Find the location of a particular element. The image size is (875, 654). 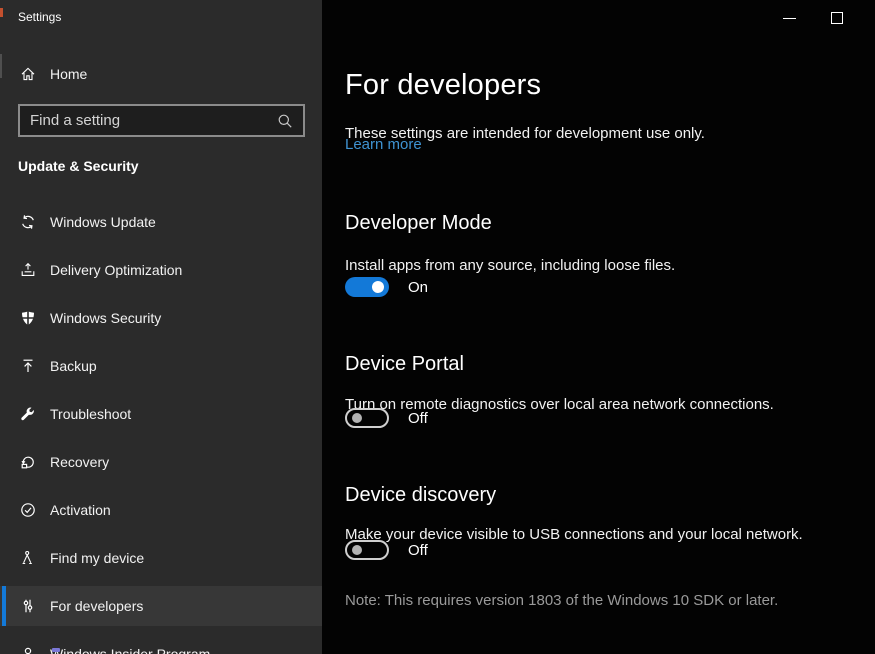

recovery-icon is located at coordinates (28, 462).